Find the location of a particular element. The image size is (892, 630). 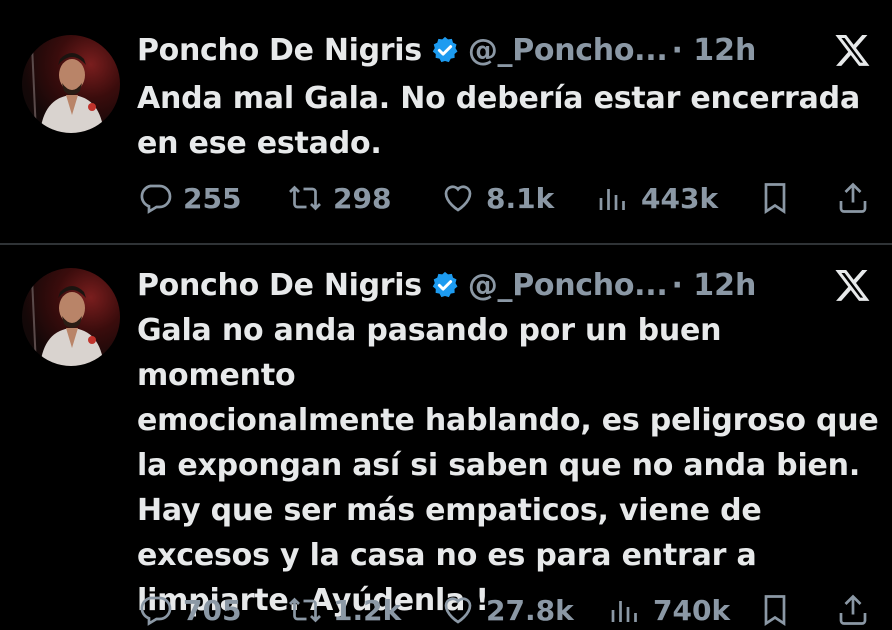

like-button: 8.1k is located at coordinates (497, 198).